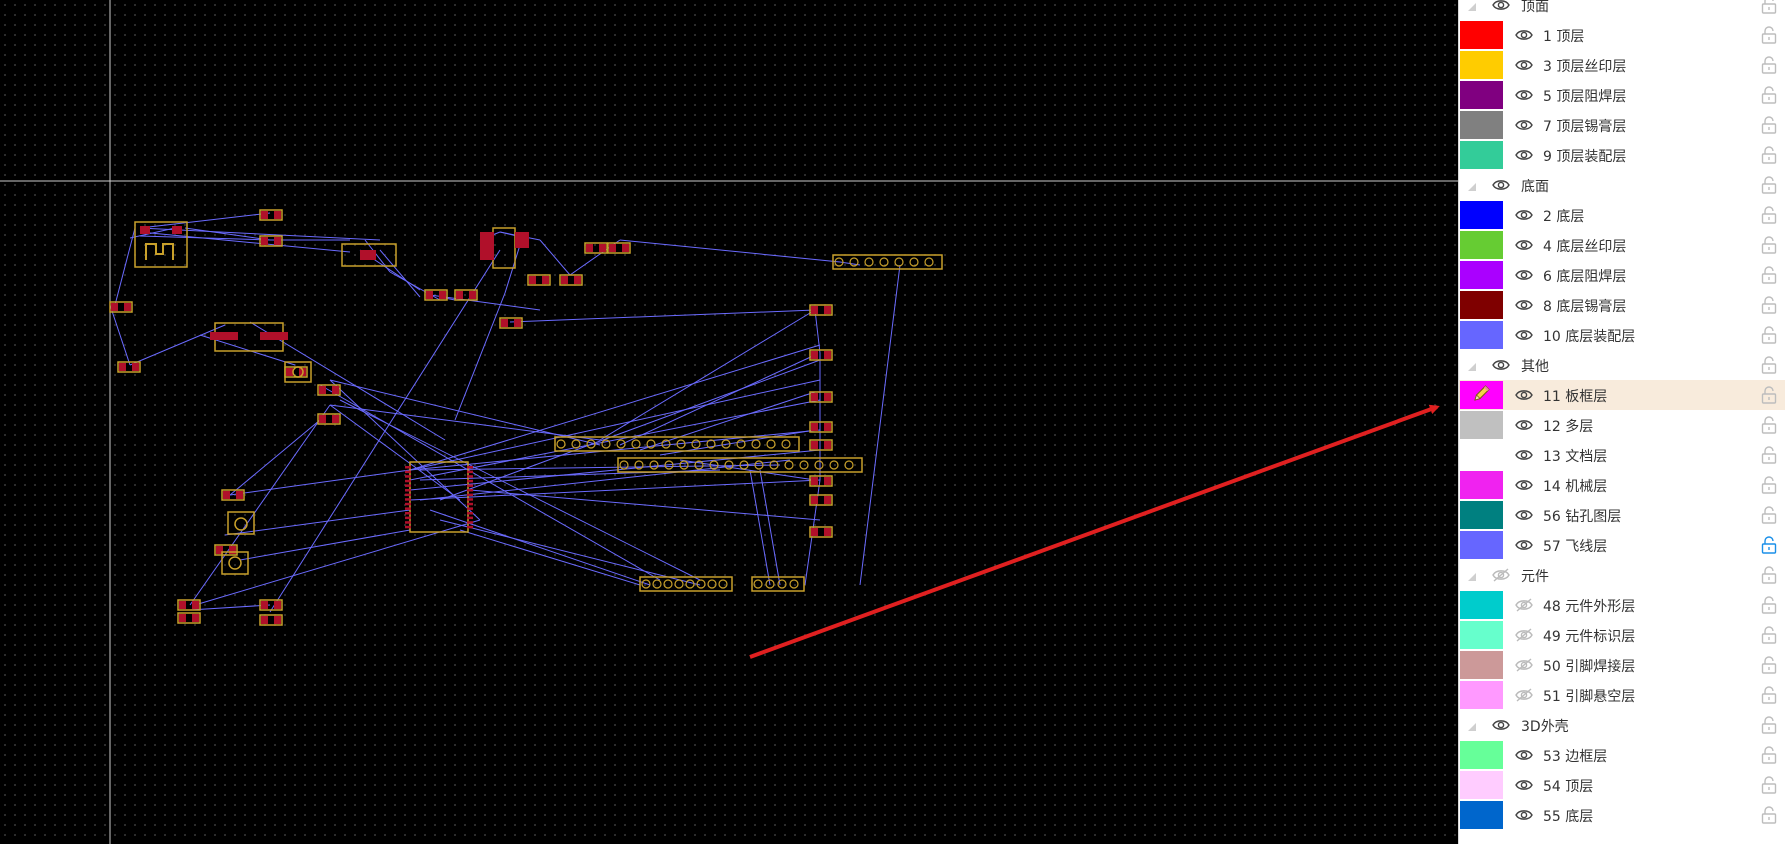 The image size is (1785, 844). I want to click on layer-row: 14 机械层, so click(1622, 485).